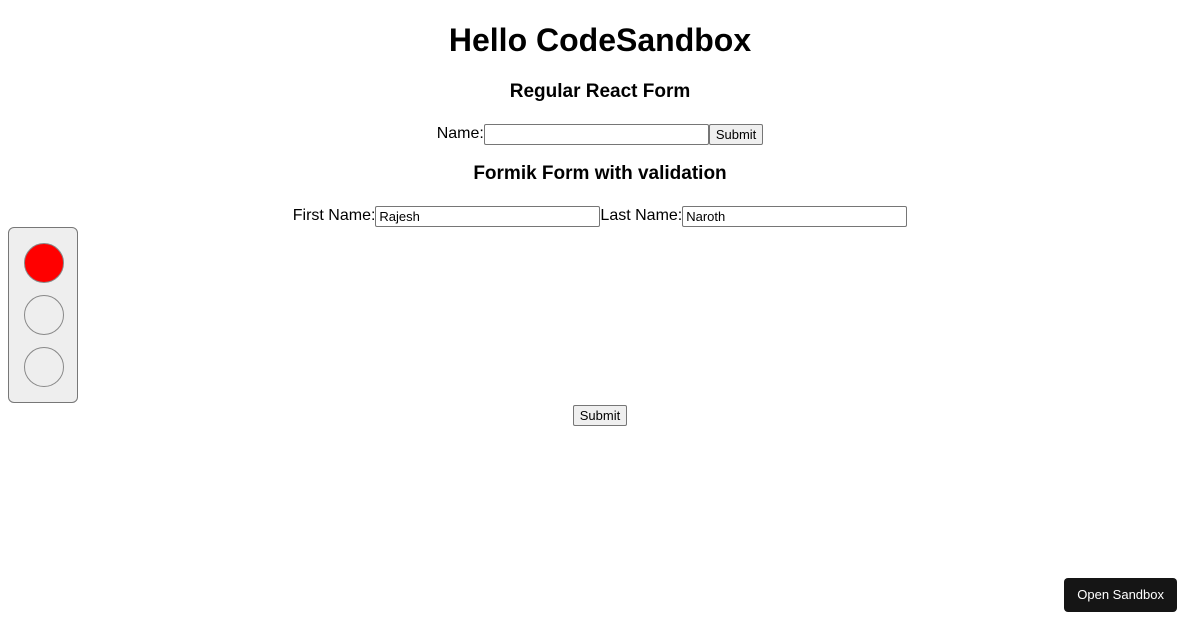 The height and width of the screenshot is (630, 1200). What do you see at coordinates (460, 133) in the screenshot?
I see `name-label: Name:` at bounding box center [460, 133].